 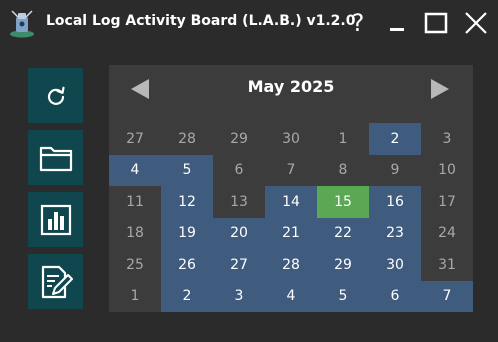 What do you see at coordinates (343, 233) in the screenshot?
I see `calendar-day: 22` at bounding box center [343, 233].